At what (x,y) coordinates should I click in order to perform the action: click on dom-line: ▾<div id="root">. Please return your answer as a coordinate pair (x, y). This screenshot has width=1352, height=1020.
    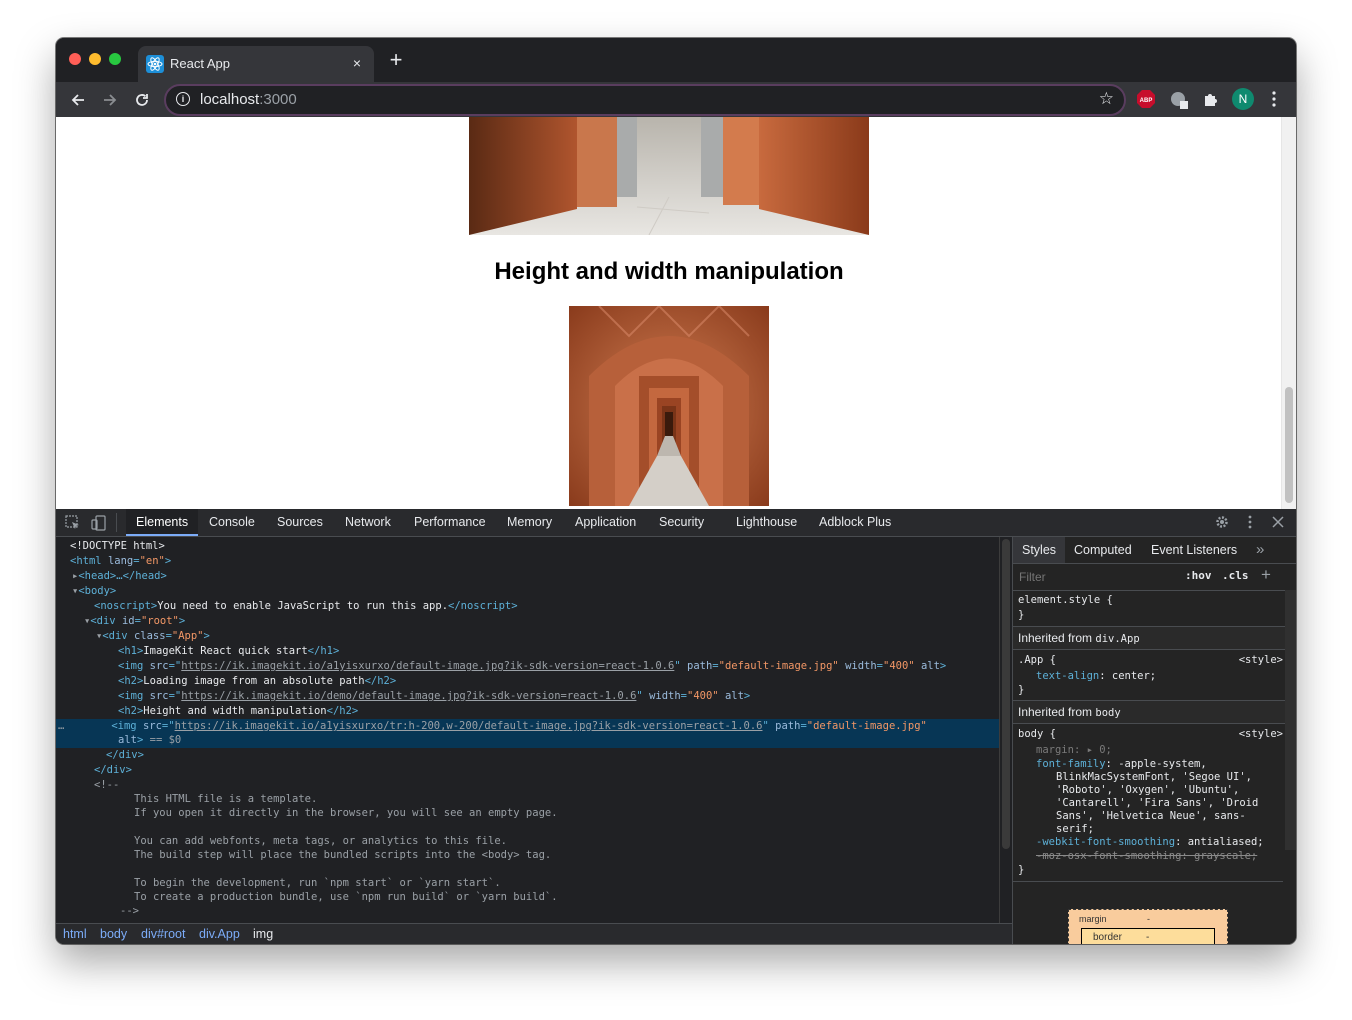
    Looking at the image, I should click on (527, 621).